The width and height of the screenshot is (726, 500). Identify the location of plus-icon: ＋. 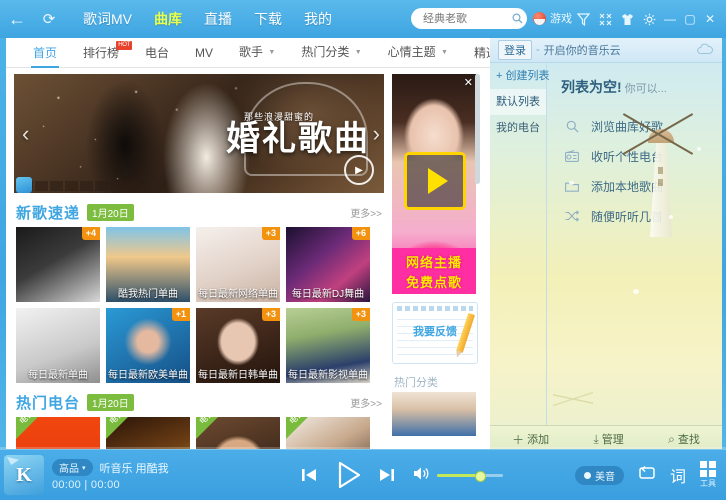
(518, 439).